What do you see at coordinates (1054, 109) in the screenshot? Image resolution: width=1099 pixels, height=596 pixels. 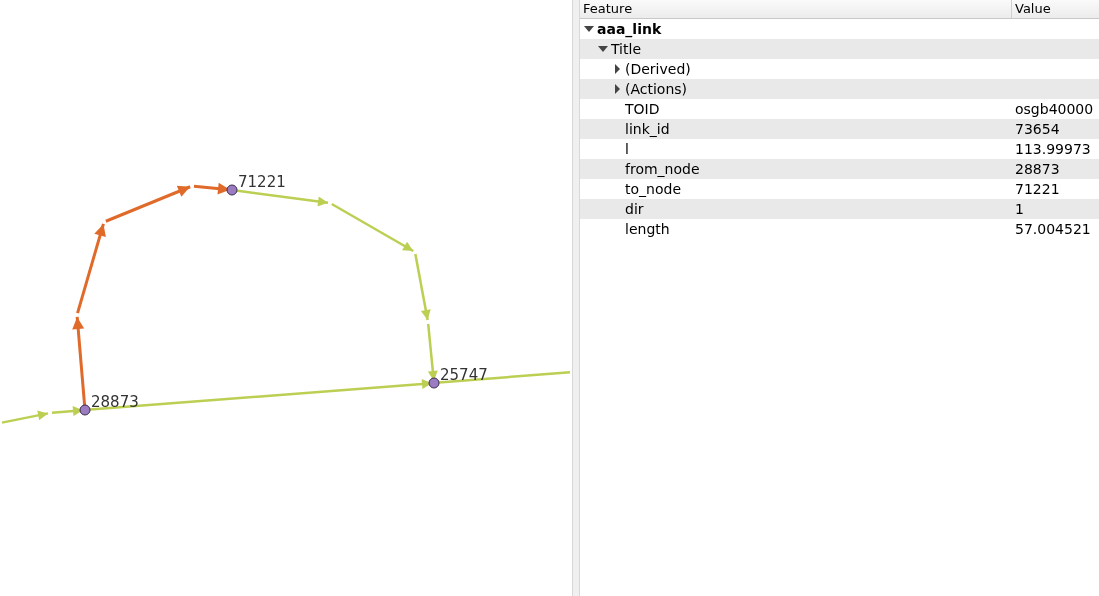 I see `attribute-value: osgb40000` at bounding box center [1054, 109].